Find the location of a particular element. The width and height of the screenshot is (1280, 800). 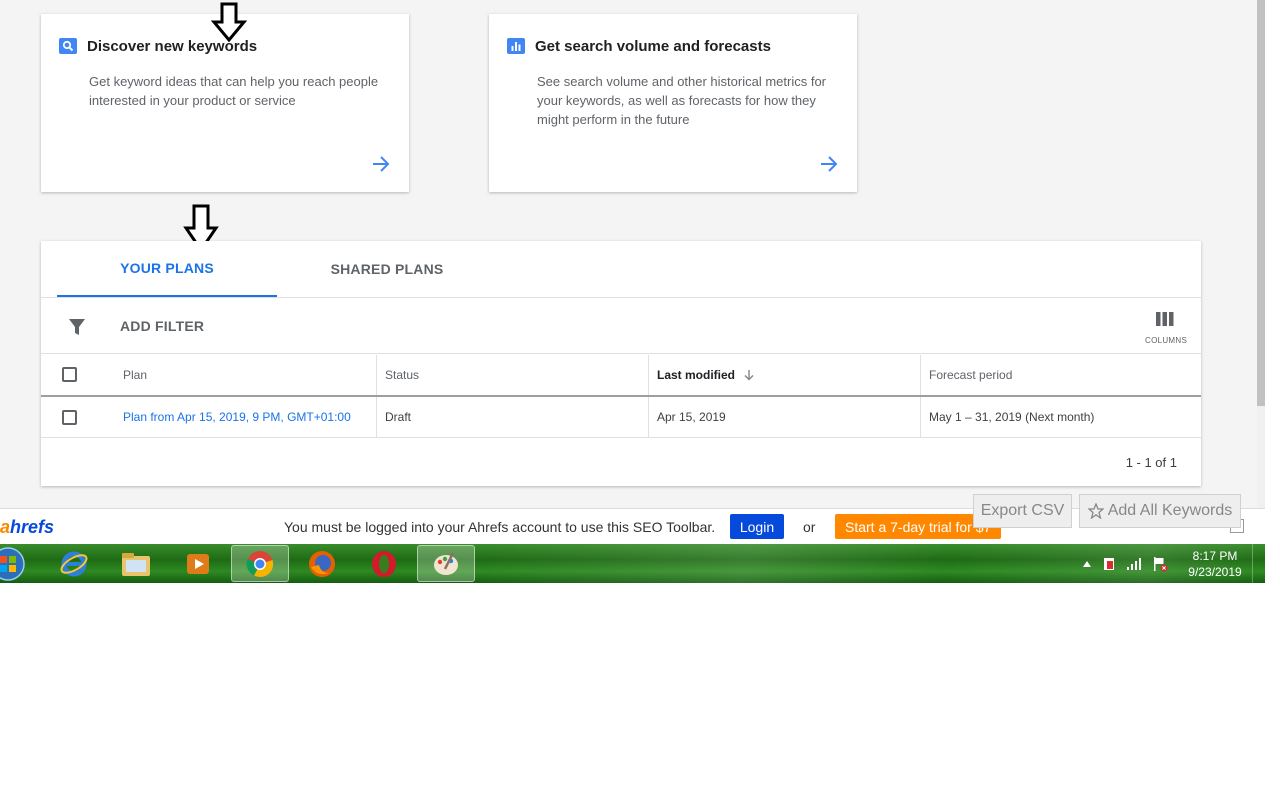

paint-icon is located at coordinates (446, 563).